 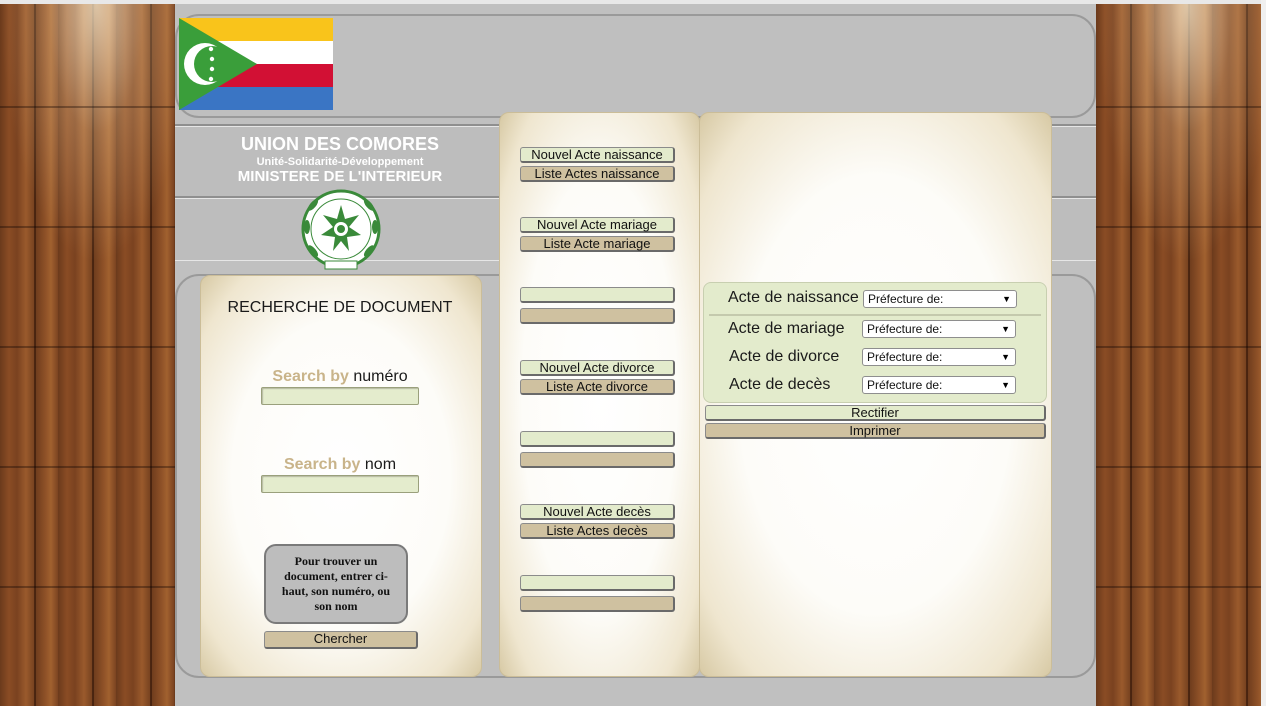 I want to click on blank-button-3b, so click(x=597, y=604).